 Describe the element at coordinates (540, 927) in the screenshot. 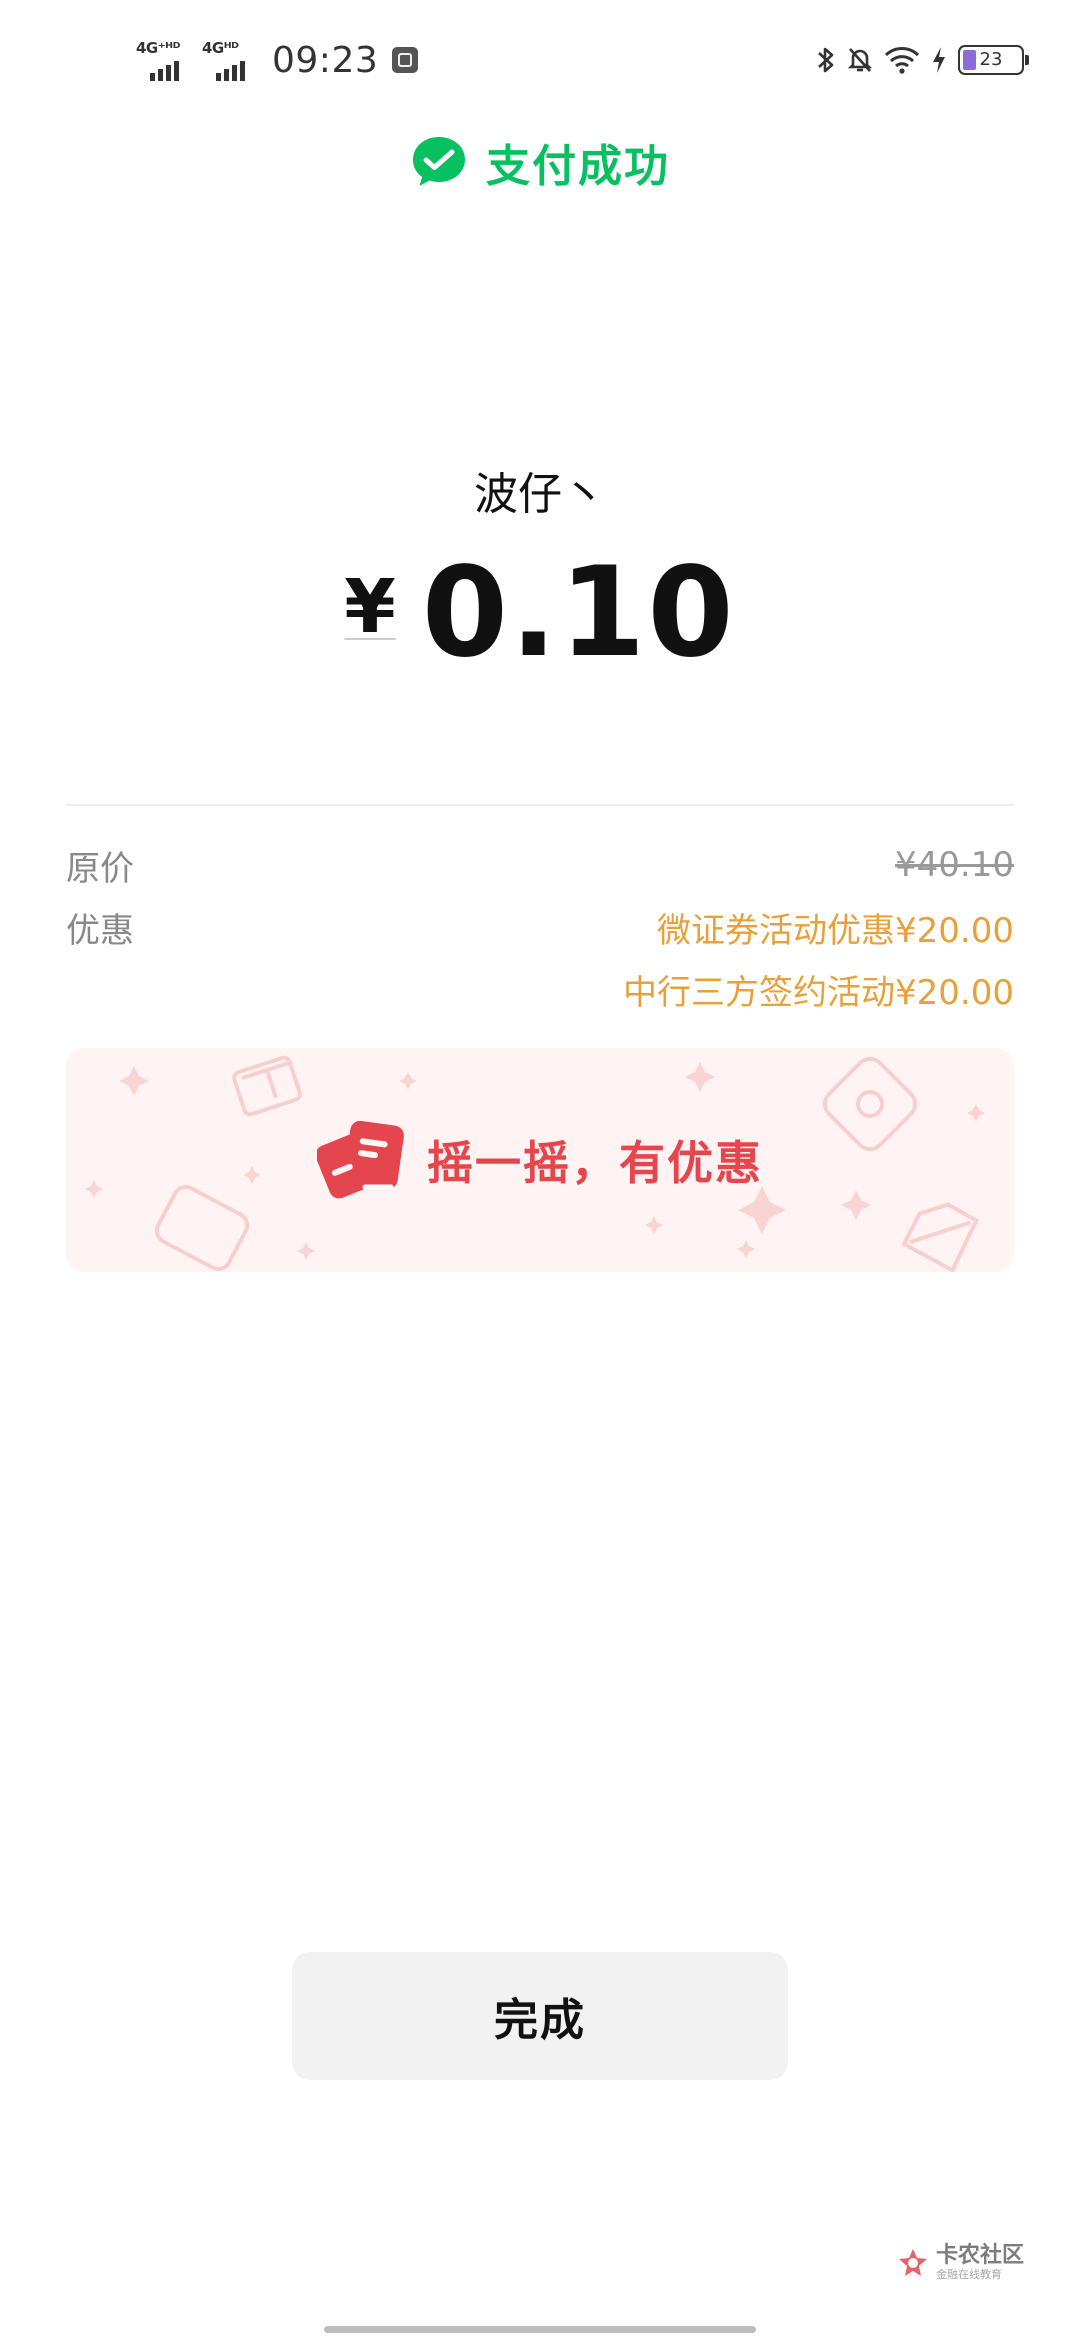

I see `discount-row: 优惠 微证券活动优惠¥20.00` at that location.